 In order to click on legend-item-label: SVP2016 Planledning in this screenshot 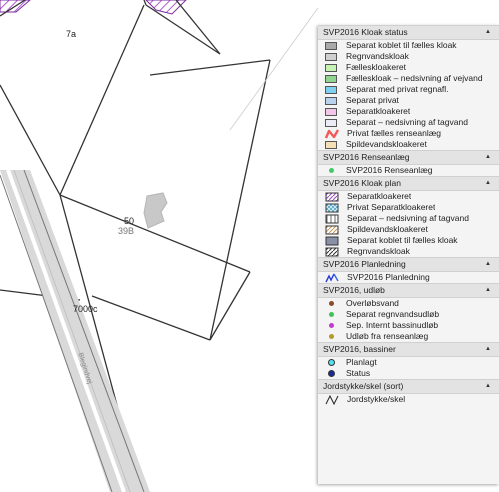, I will do `click(388, 277)`.